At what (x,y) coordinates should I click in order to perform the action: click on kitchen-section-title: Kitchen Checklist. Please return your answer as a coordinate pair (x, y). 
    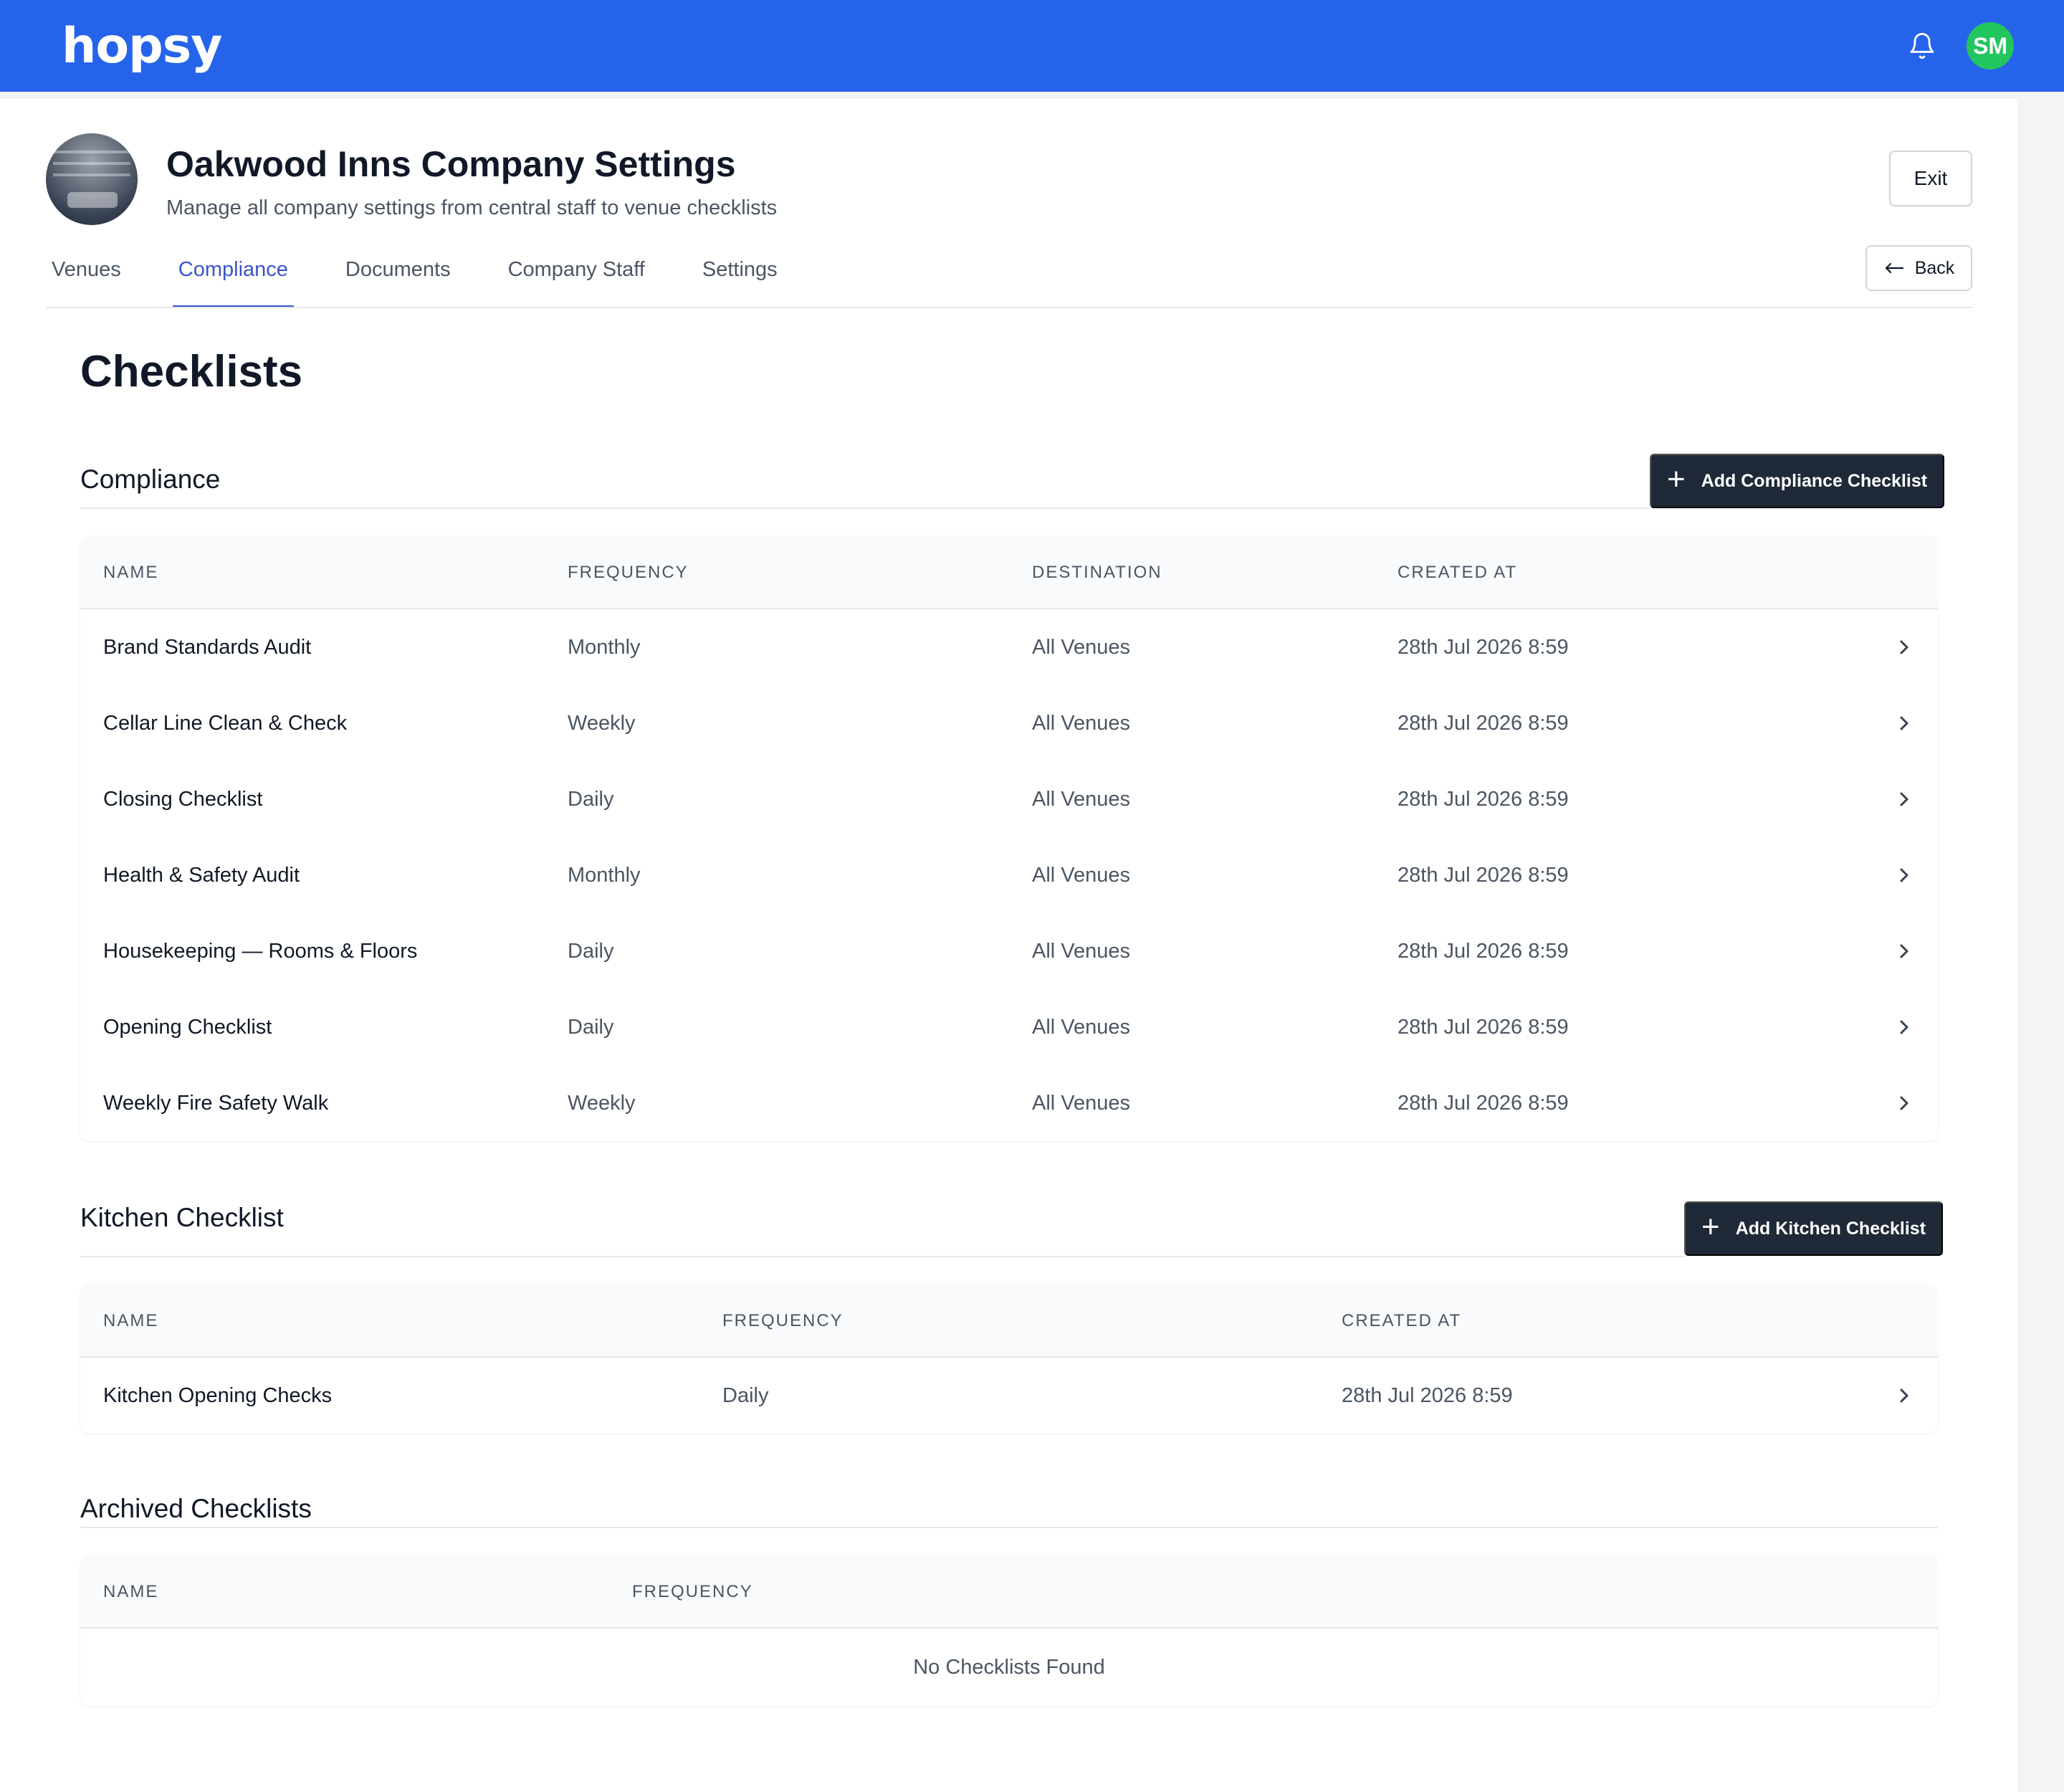
    Looking at the image, I should click on (182, 1217).